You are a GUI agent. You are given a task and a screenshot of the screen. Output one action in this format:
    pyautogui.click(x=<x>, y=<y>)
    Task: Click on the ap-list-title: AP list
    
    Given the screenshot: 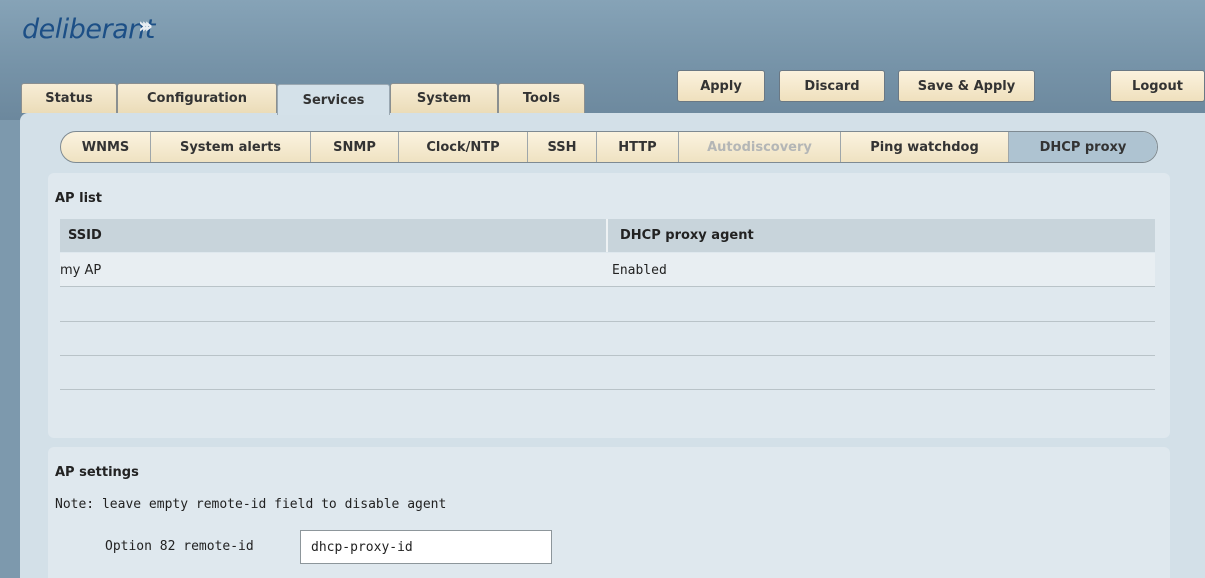 What is the action you would take?
    pyautogui.click(x=78, y=198)
    